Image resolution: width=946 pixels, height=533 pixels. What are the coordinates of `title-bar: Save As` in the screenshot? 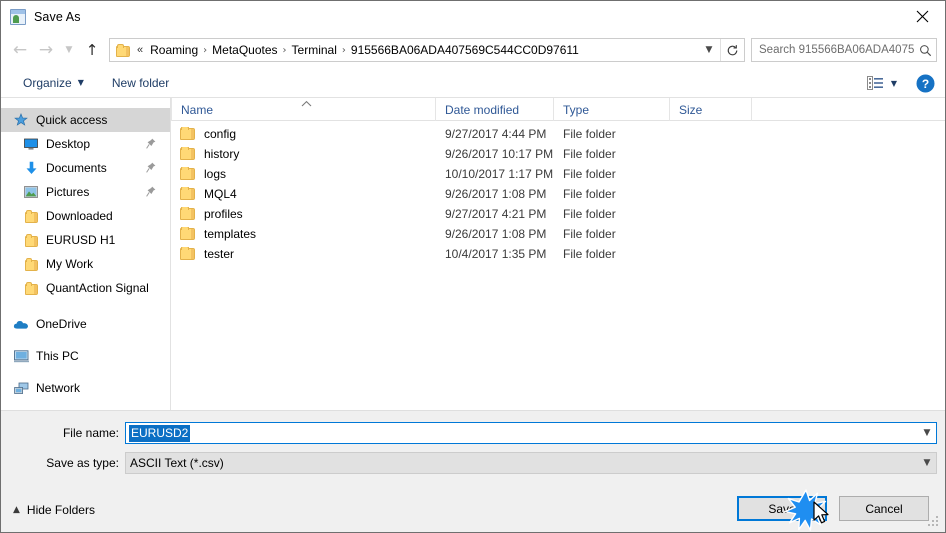 It's located at (473, 16).